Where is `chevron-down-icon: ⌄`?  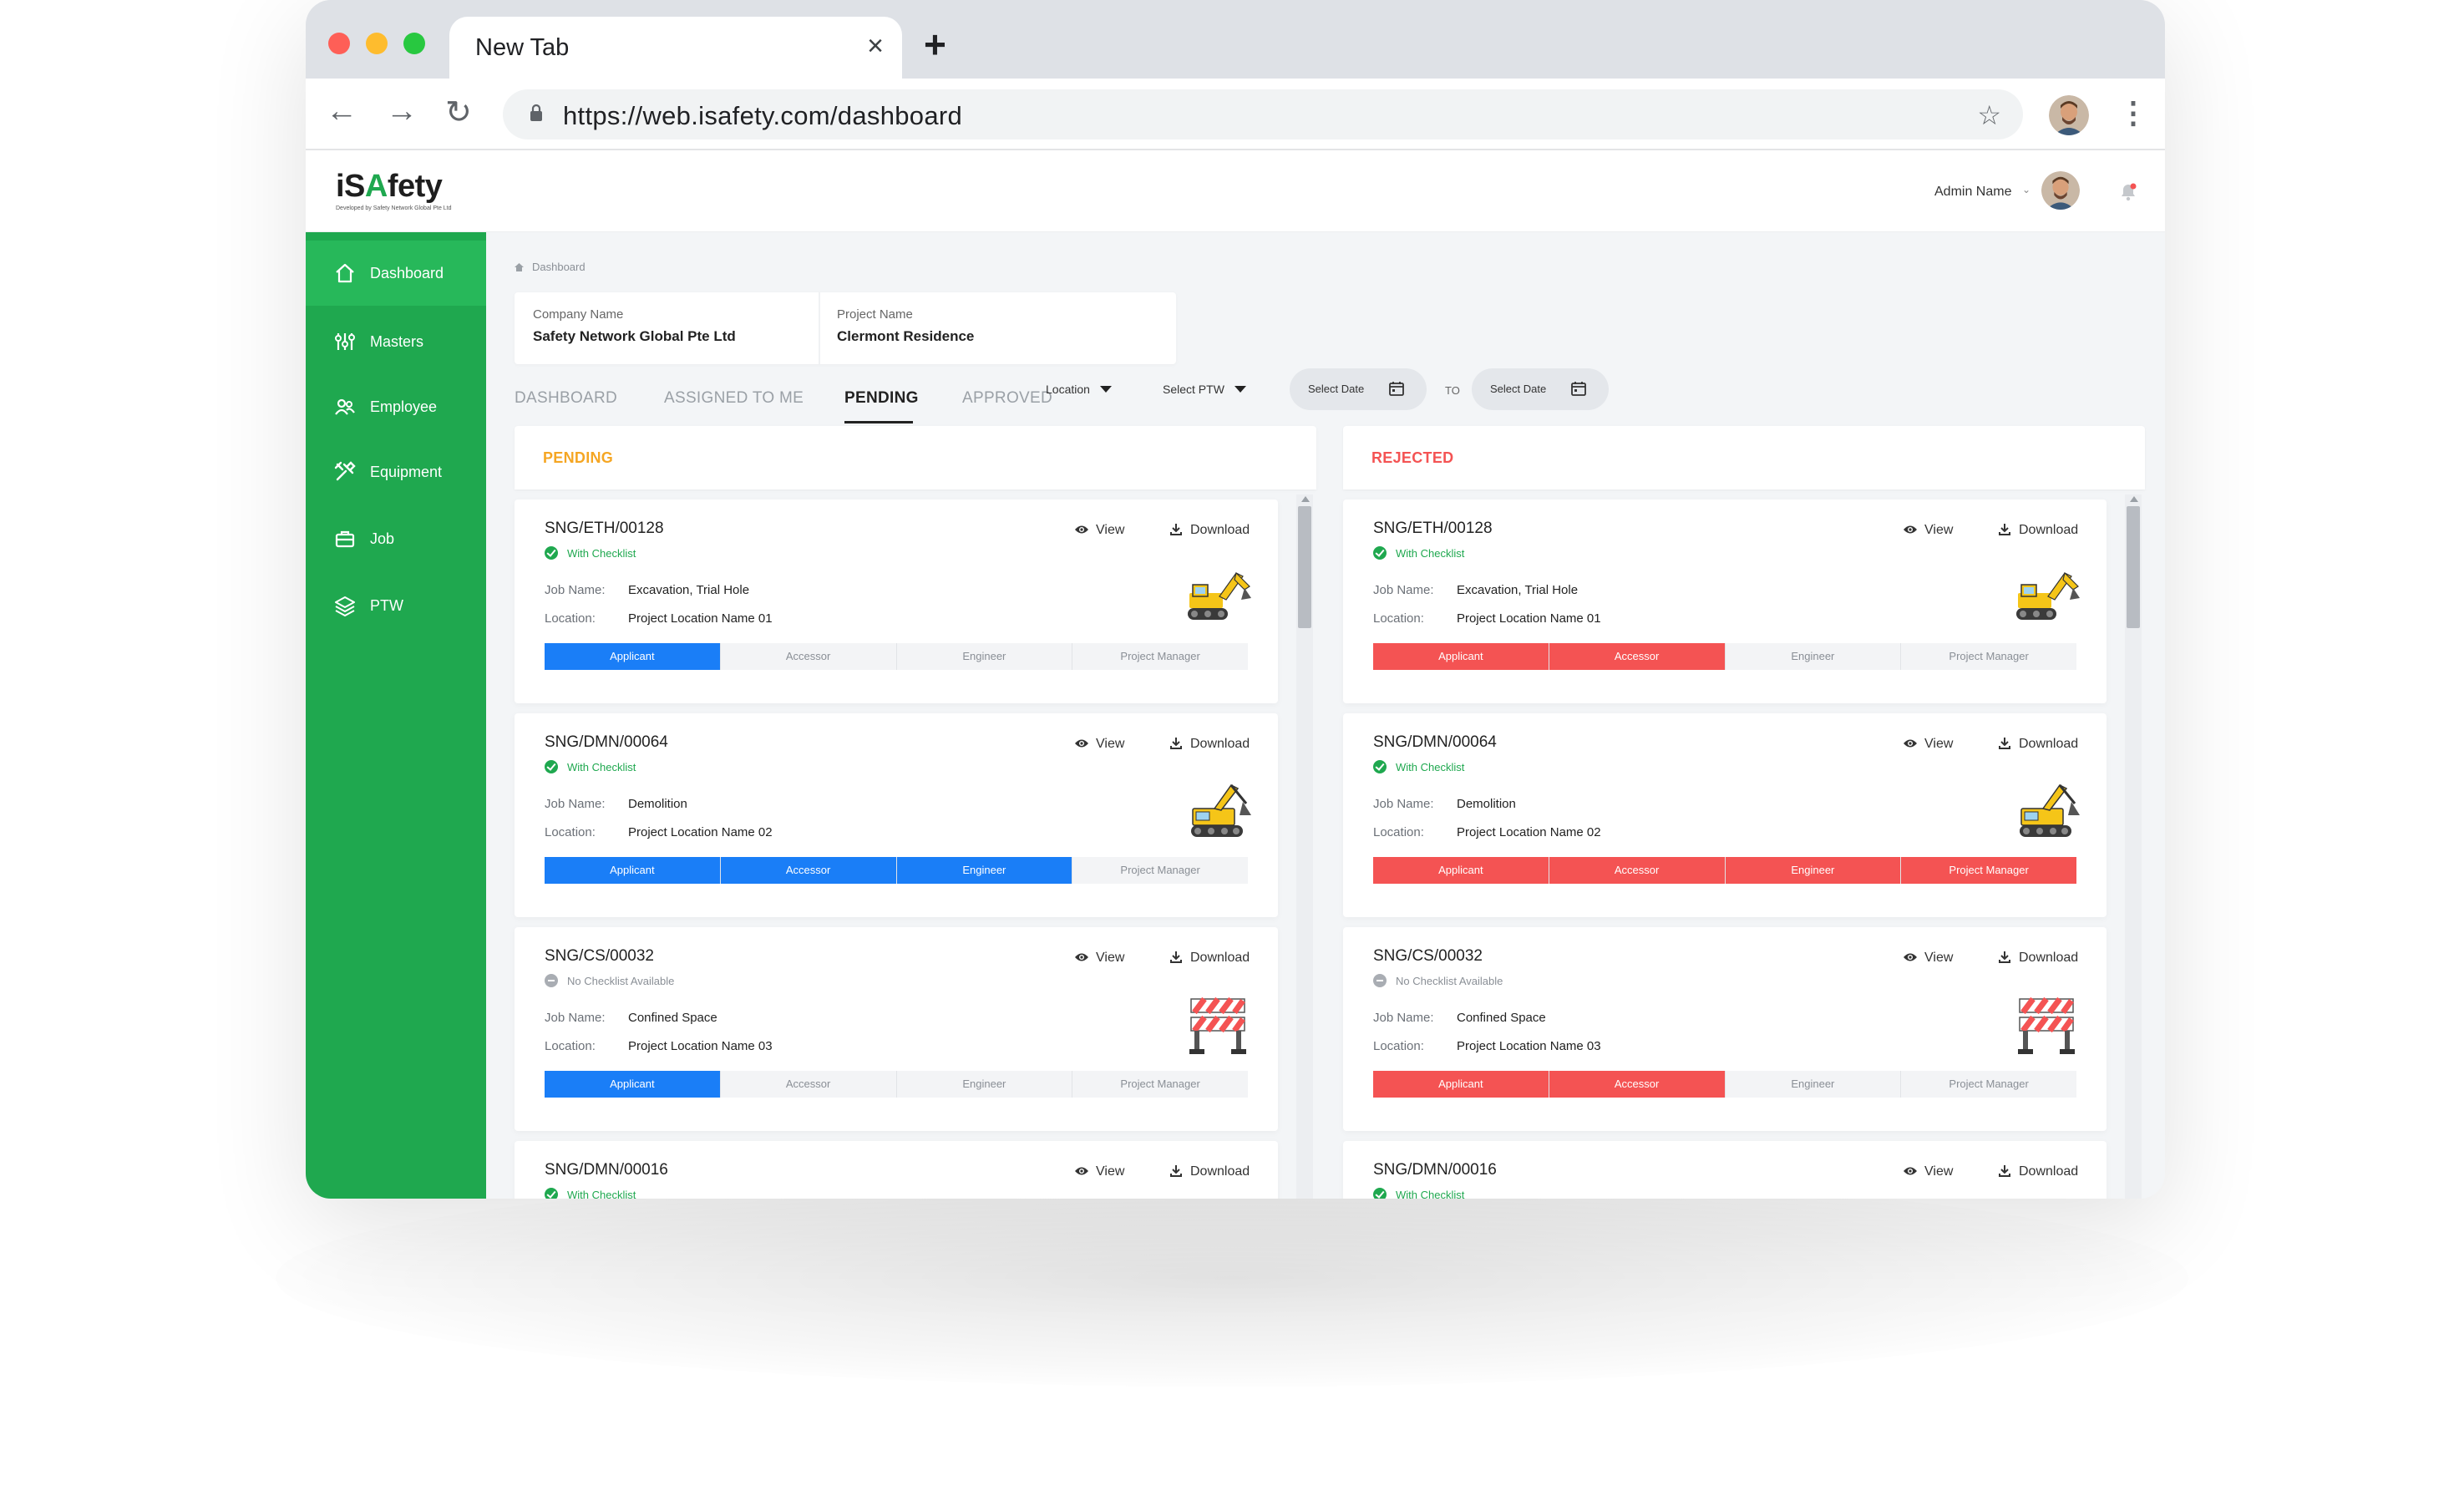
chevron-down-icon: ⌄ is located at coordinates (2027, 190).